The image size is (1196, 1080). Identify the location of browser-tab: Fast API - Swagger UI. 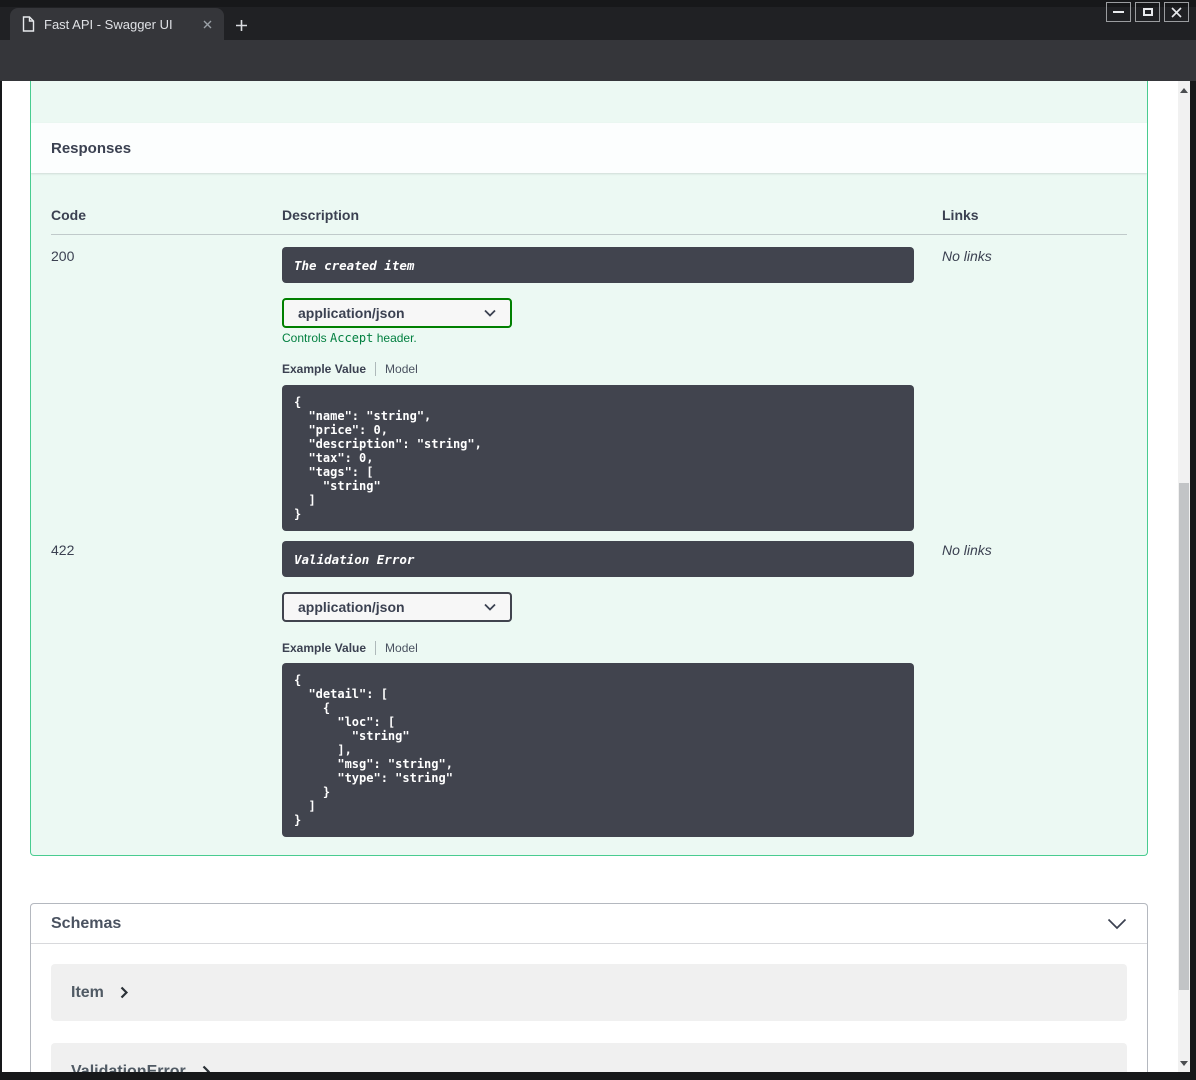
(117, 24).